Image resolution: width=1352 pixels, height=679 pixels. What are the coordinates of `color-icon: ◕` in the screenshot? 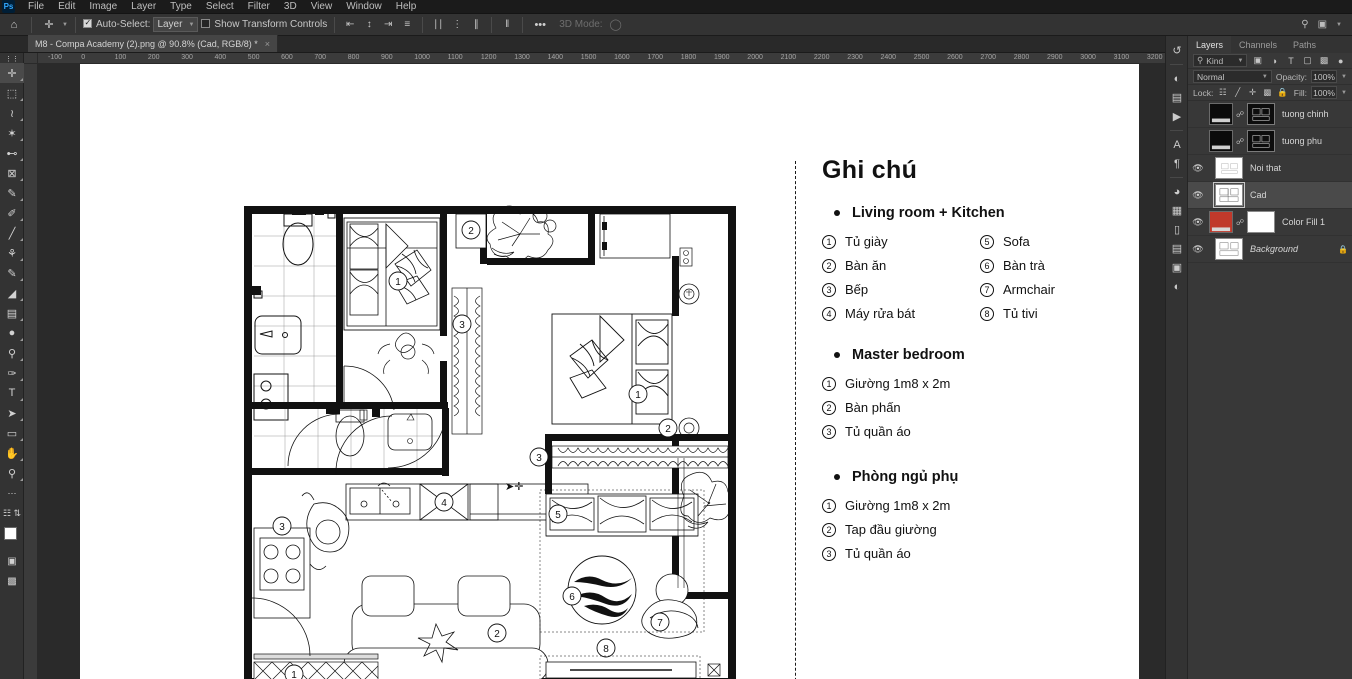 It's located at (1177, 191).